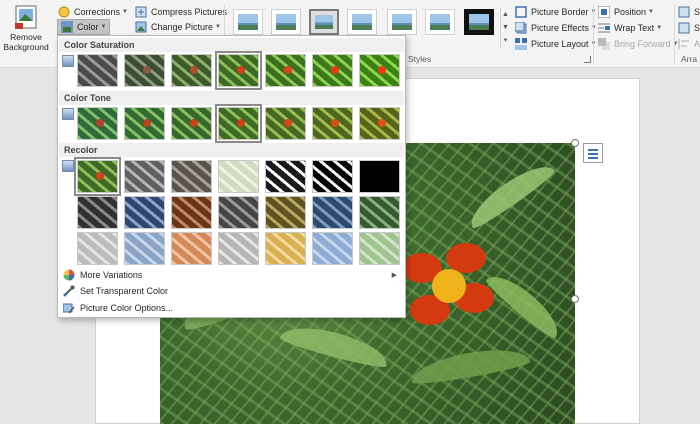 The width and height of the screenshot is (700, 424). What do you see at coordinates (560, 44) in the screenshot?
I see `picture-layout-label: Picture Layout` at bounding box center [560, 44].